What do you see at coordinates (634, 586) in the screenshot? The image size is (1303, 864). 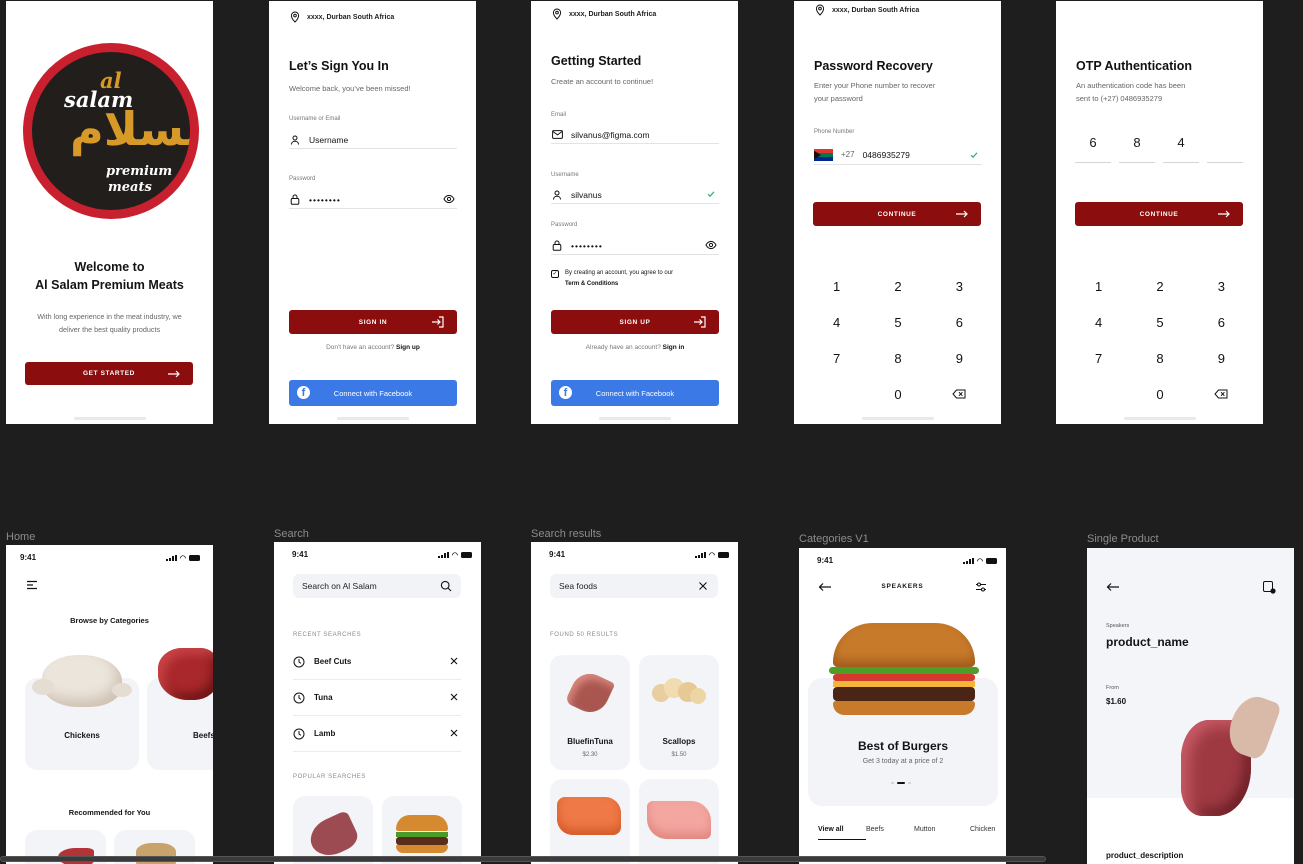 I see `search-input: Sea foods` at bounding box center [634, 586].